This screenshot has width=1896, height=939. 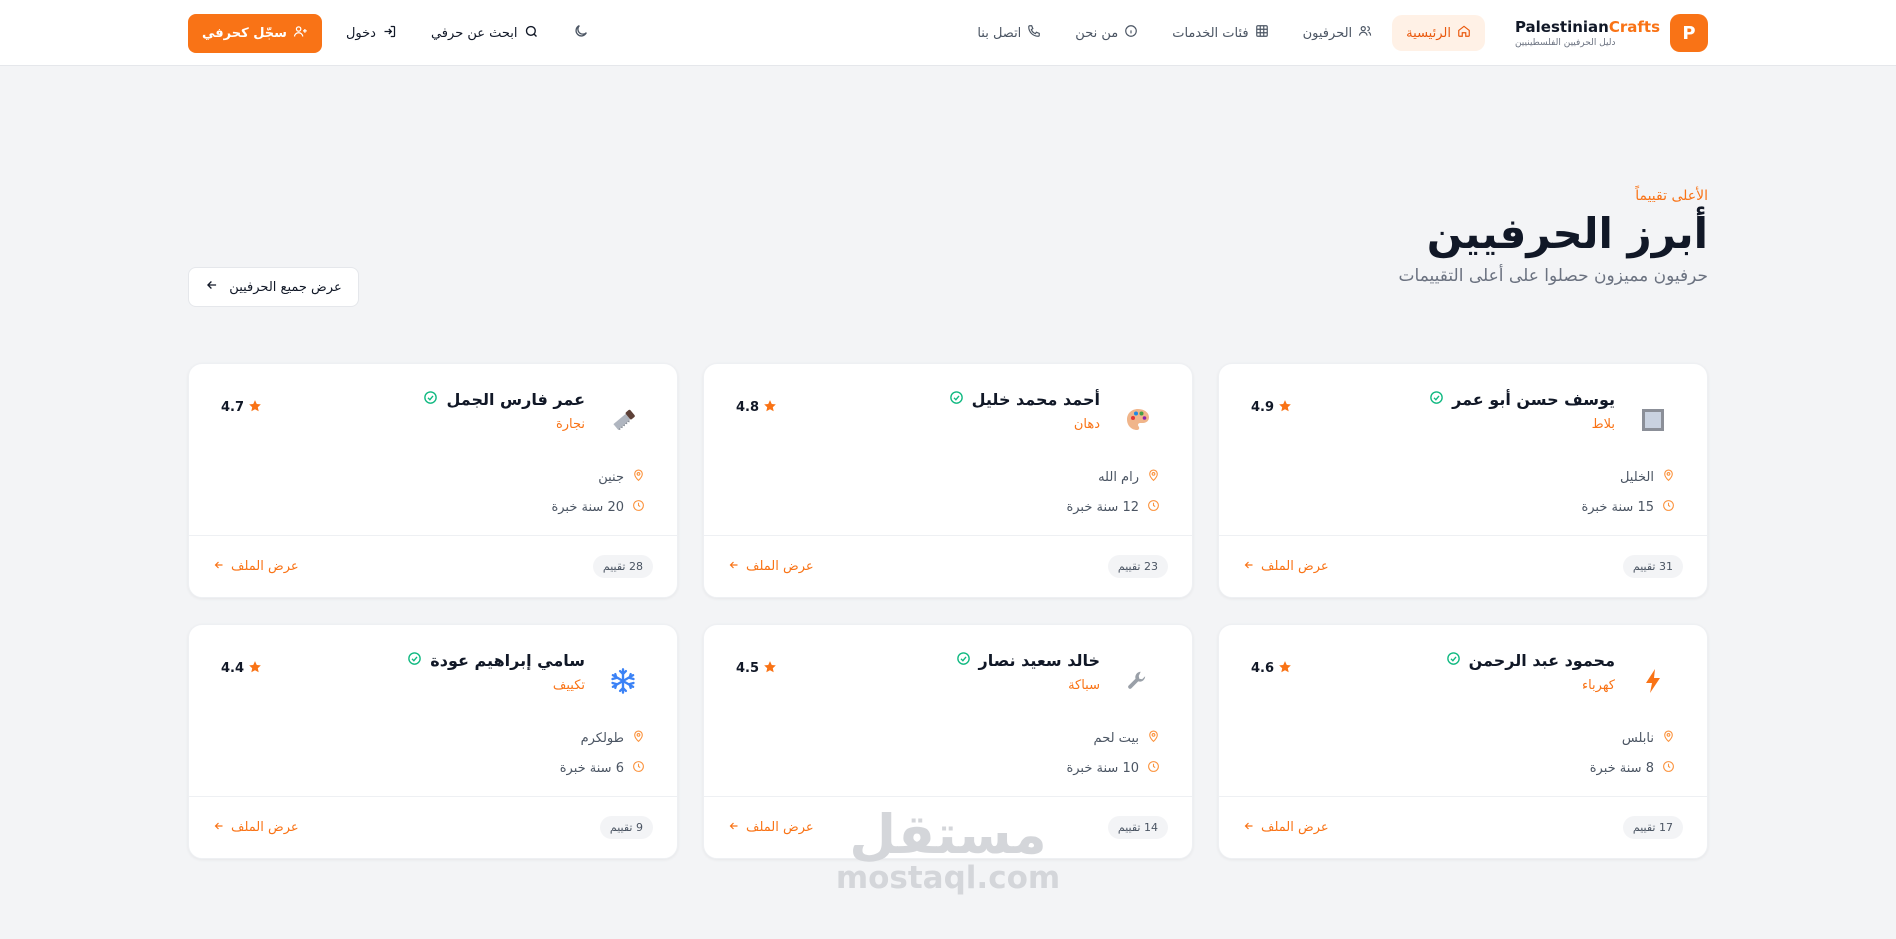 I want to click on craftsman-city: طولكرم, so click(x=602, y=738).